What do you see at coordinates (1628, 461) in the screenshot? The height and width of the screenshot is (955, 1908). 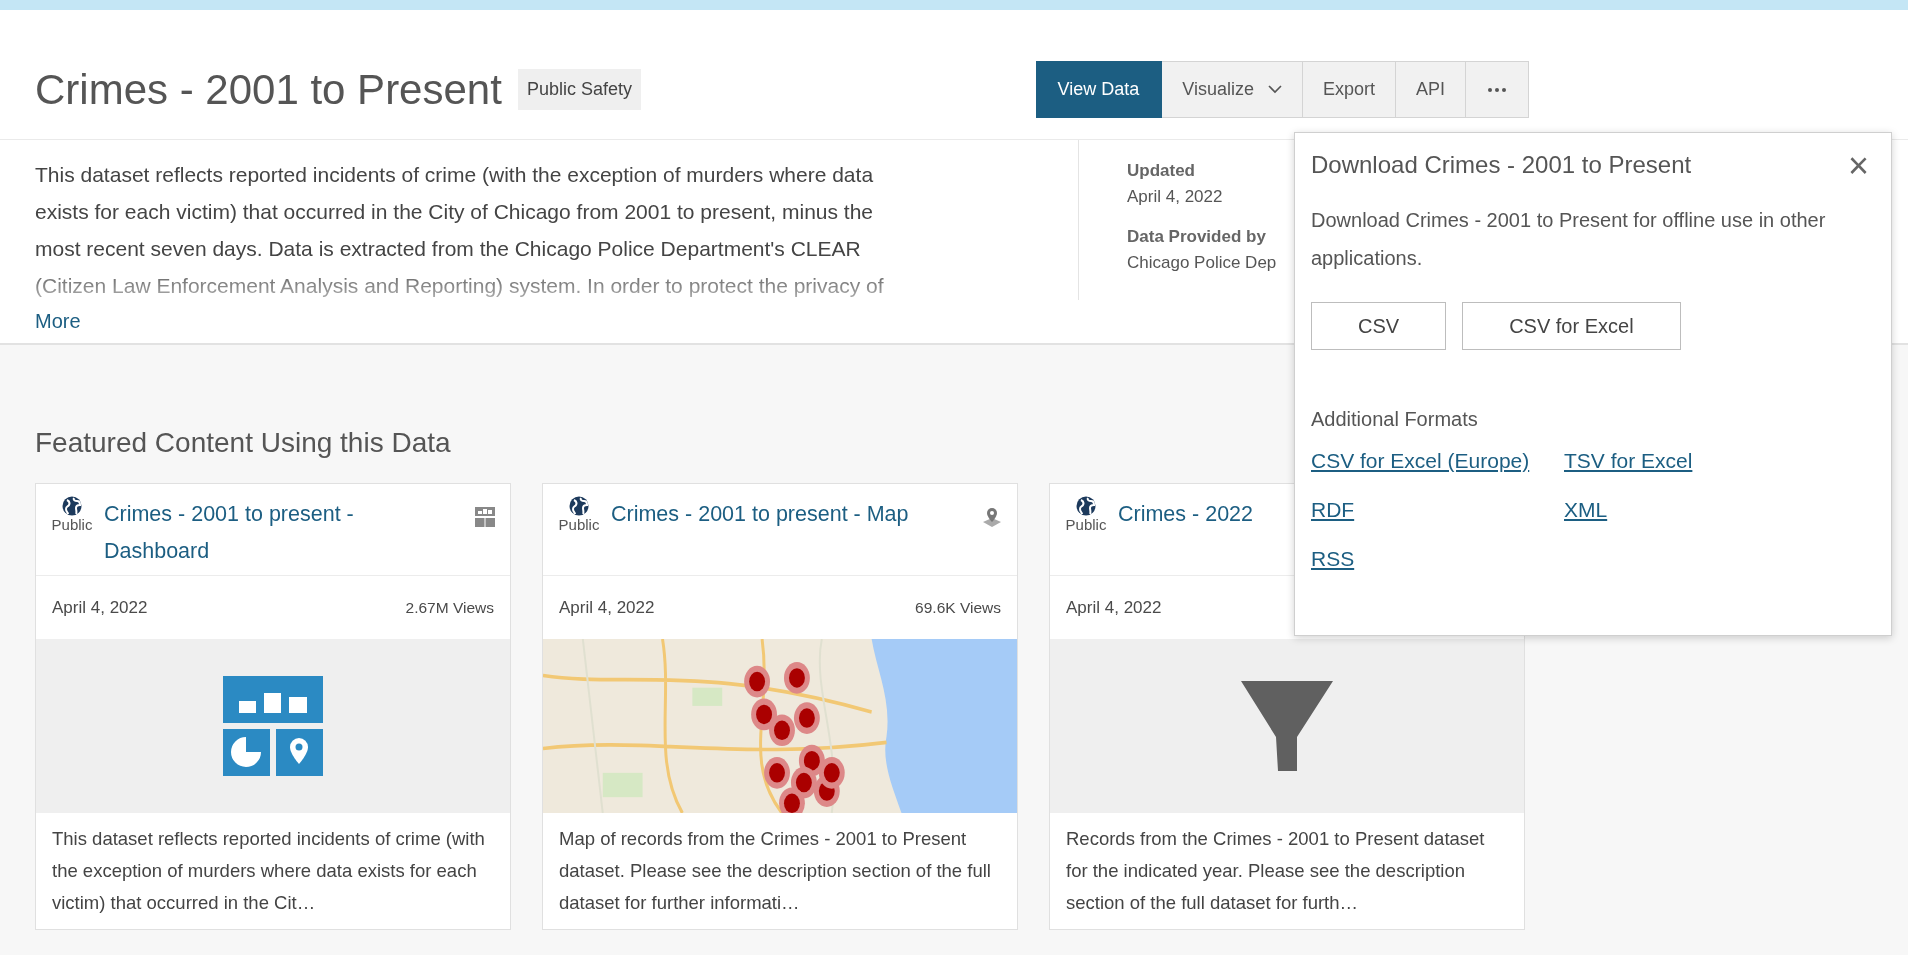 I see `format-link: TSV for Excel` at bounding box center [1628, 461].